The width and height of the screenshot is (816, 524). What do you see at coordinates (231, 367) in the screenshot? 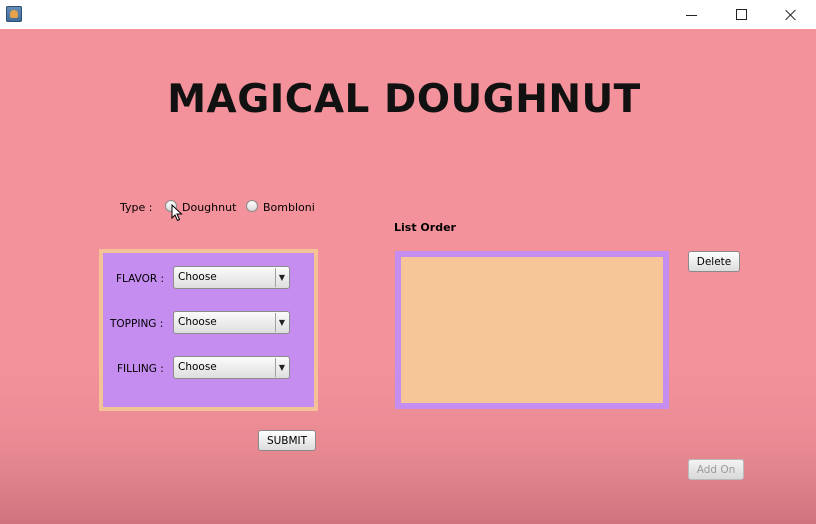
I see `filling-select: Choose ▼` at bounding box center [231, 367].